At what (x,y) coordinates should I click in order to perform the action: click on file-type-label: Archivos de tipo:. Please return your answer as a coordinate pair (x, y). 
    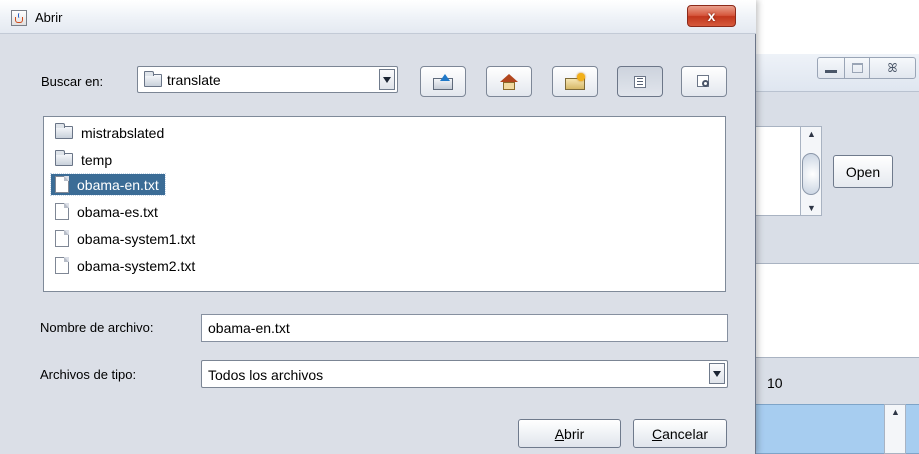
    Looking at the image, I should click on (88, 374).